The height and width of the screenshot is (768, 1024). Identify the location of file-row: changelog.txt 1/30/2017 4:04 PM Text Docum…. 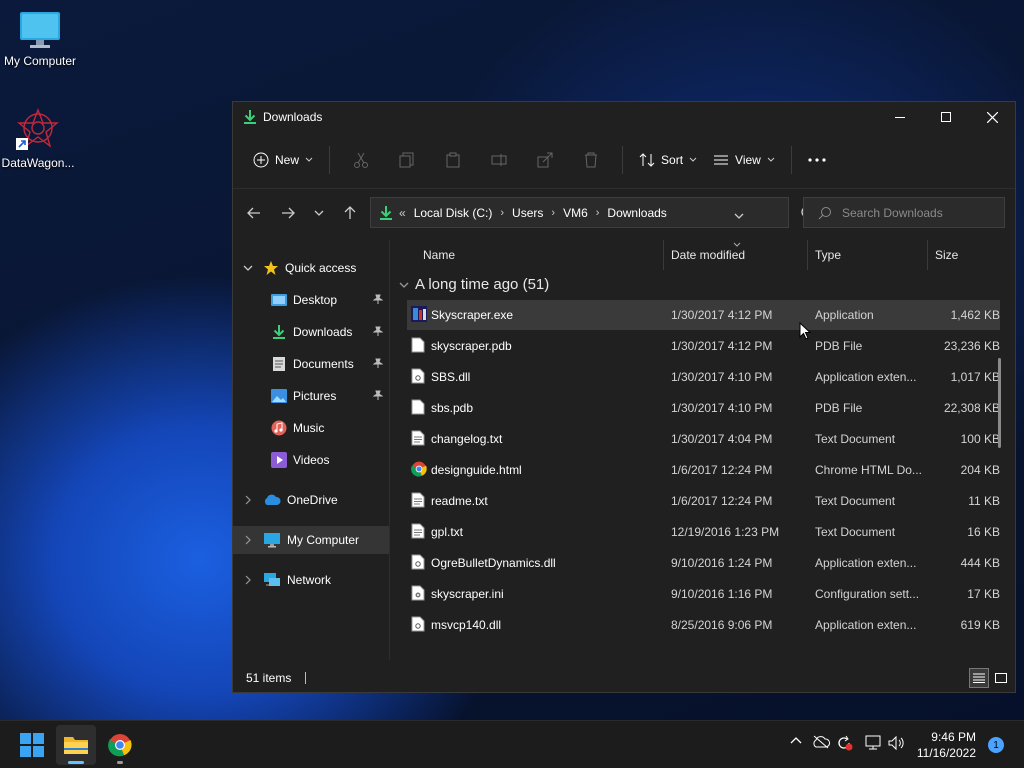
(703, 439).